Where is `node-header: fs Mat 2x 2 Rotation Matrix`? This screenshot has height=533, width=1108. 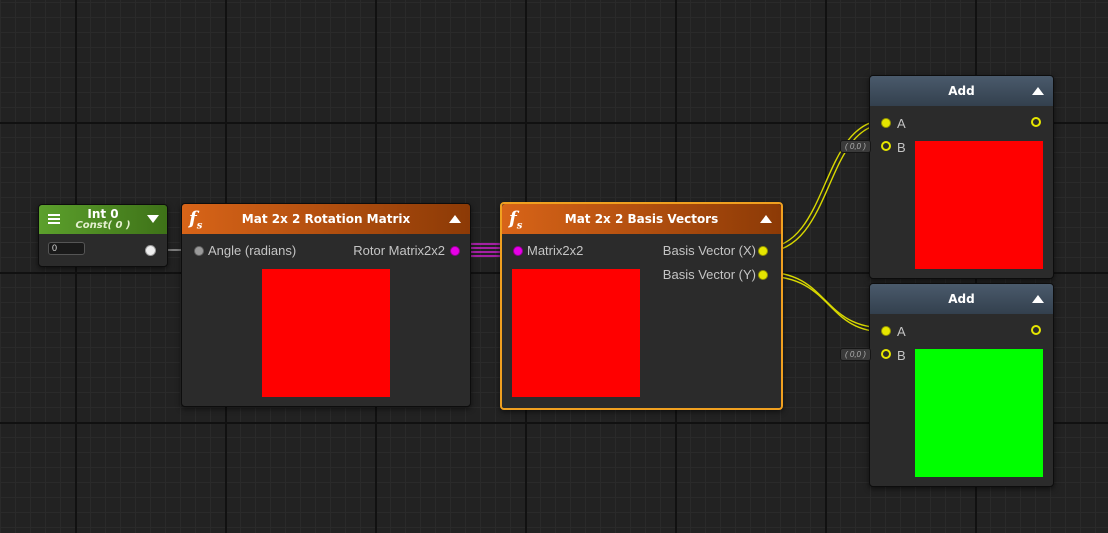
node-header: fs Mat 2x 2 Rotation Matrix is located at coordinates (326, 219).